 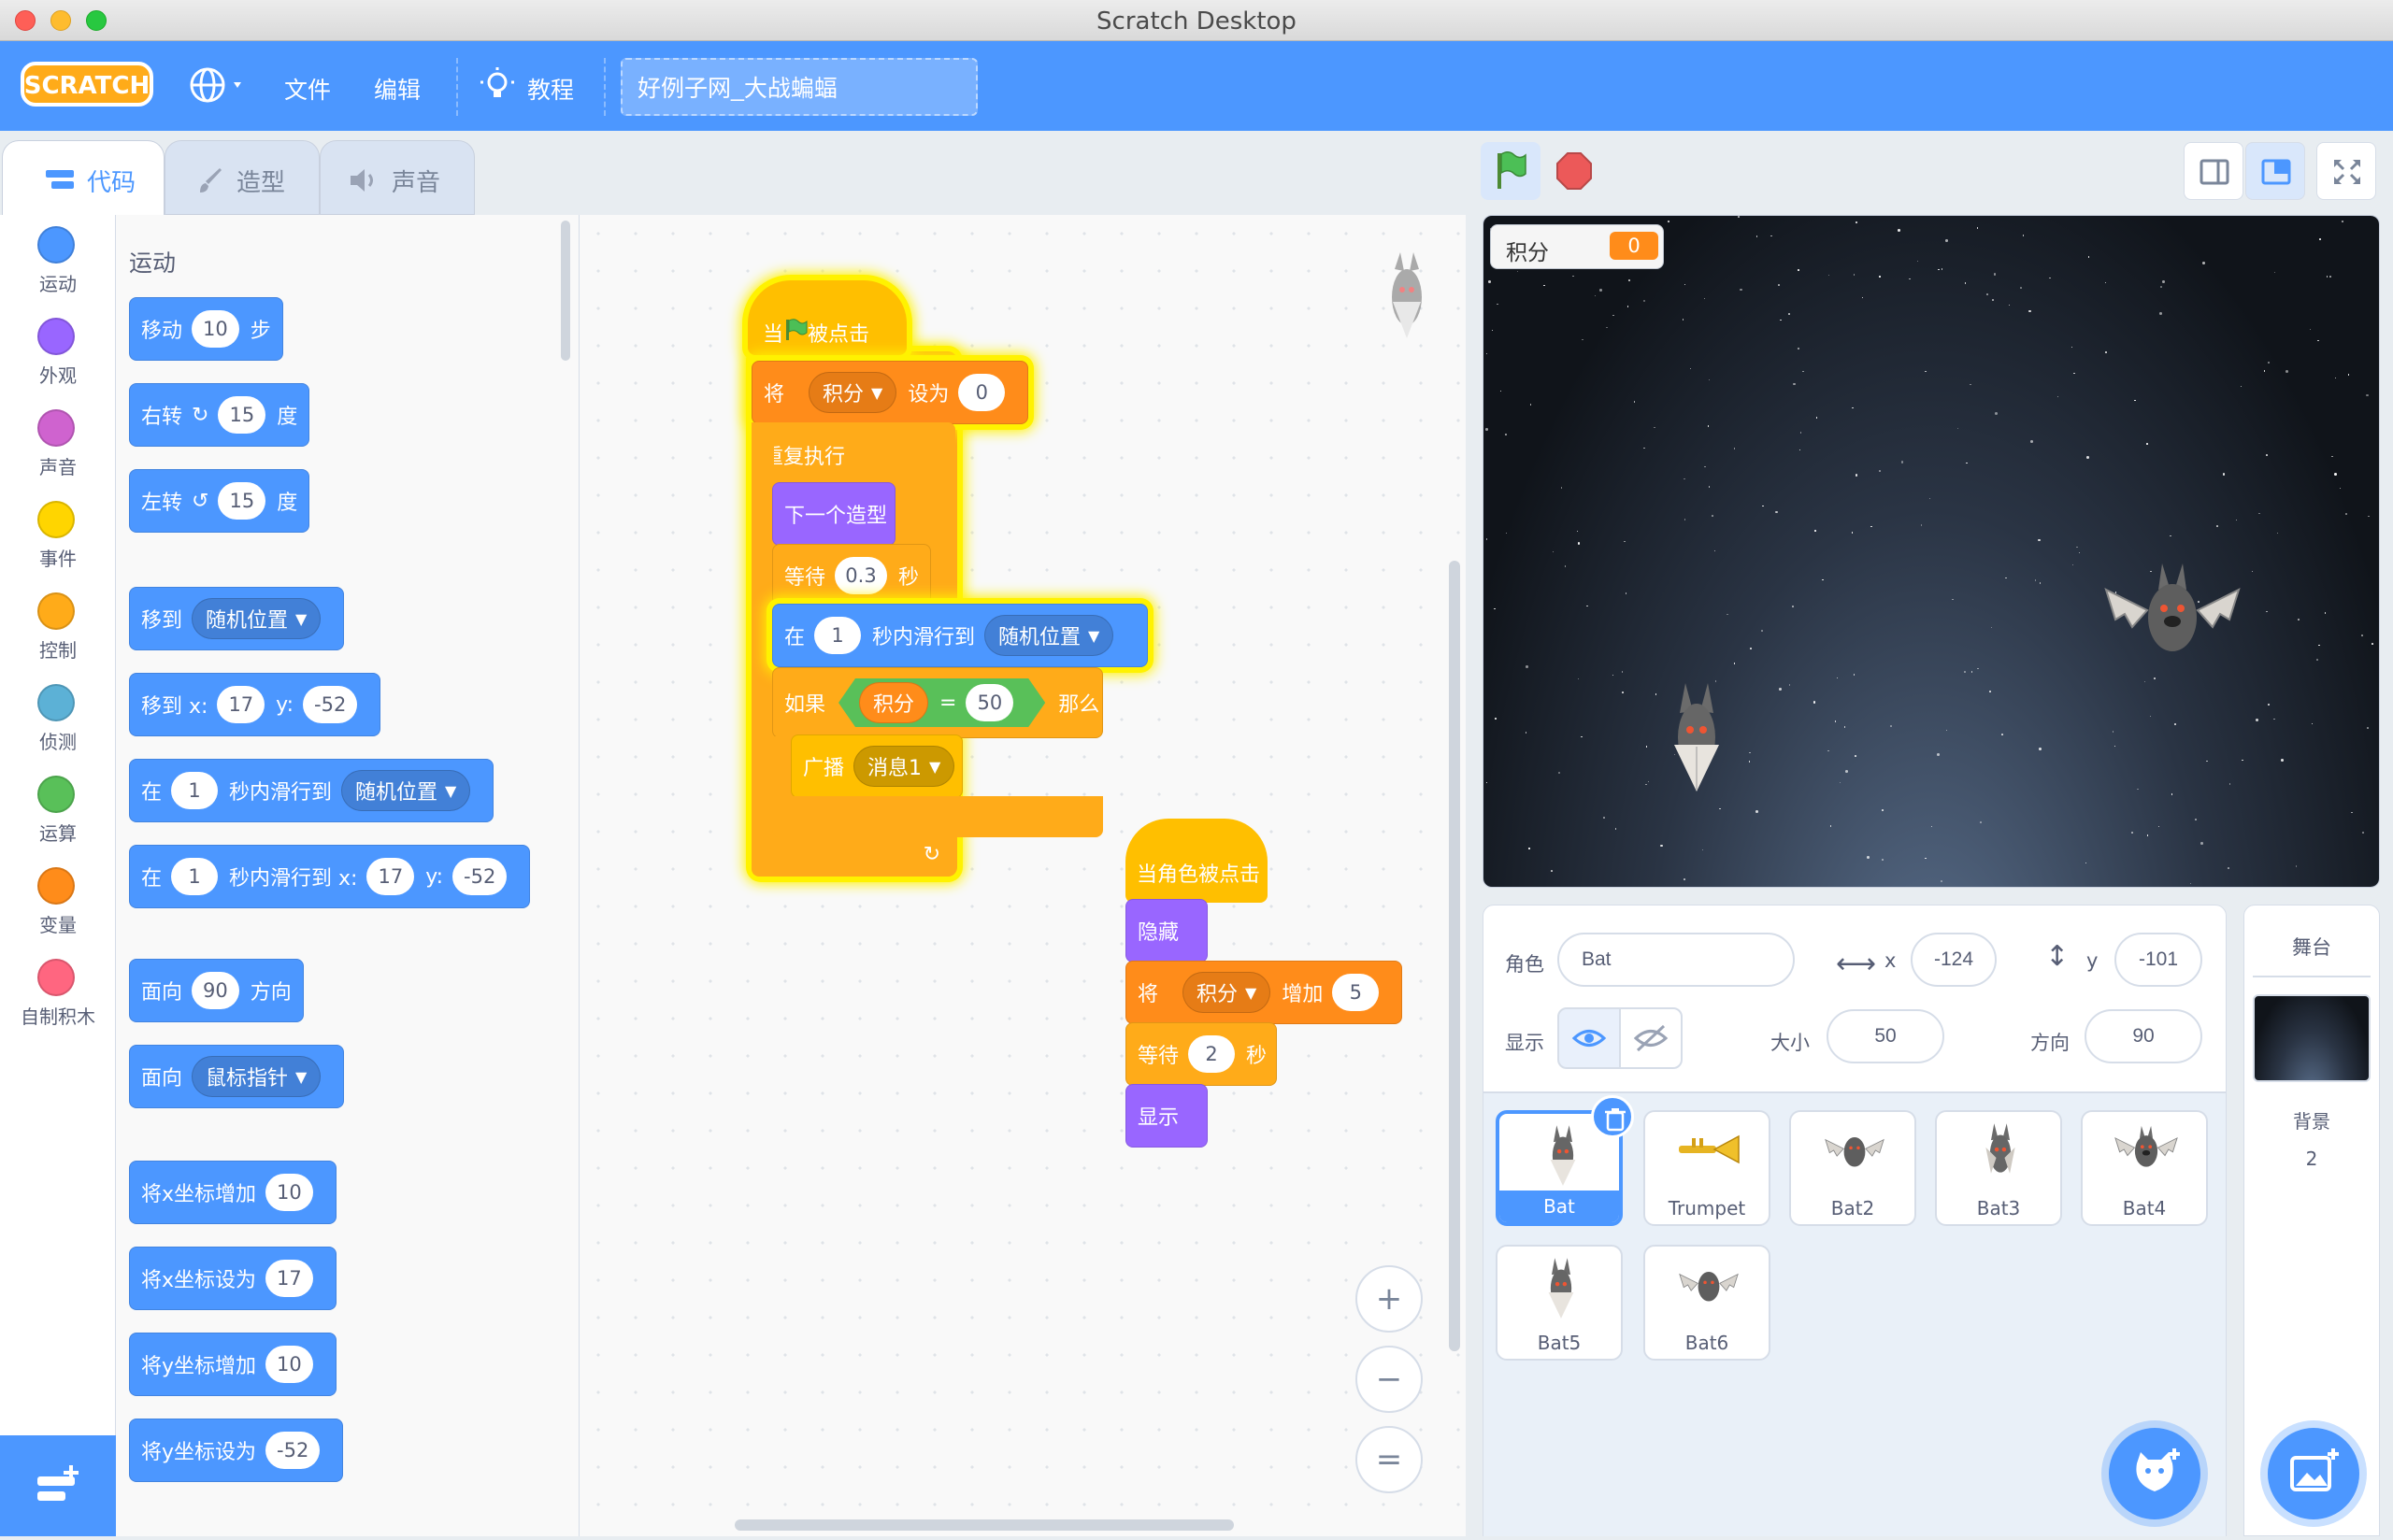 What do you see at coordinates (58, 1485) in the screenshot?
I see `add-extension-button` at bounding box center [58, 1485].